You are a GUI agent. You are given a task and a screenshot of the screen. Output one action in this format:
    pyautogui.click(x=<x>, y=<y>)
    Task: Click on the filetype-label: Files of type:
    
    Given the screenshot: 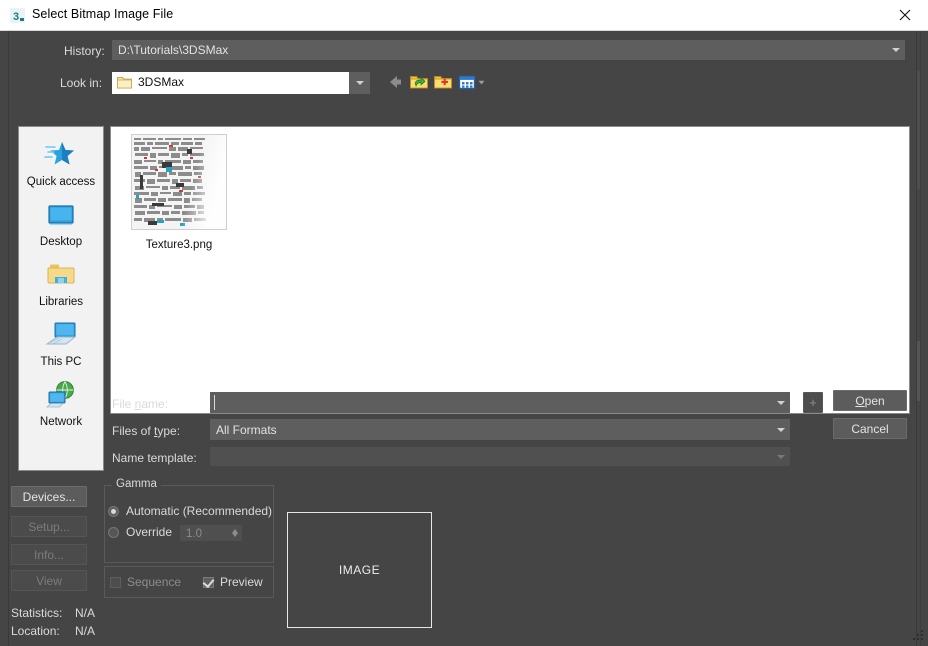 What is the action you would take?
    pyautogui.click(x=146, y=431)
    